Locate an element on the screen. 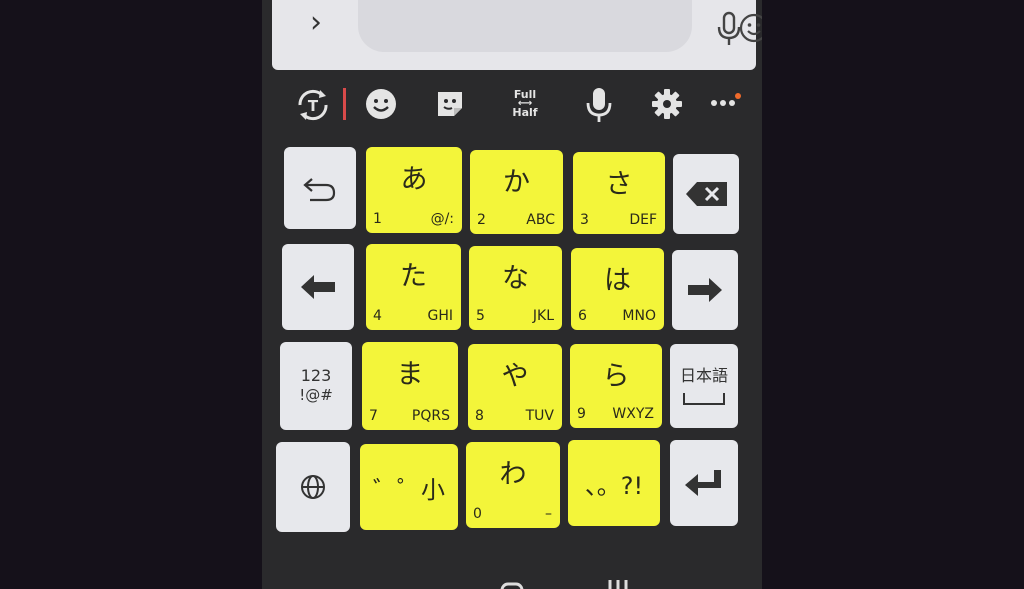 This screenshot has height=589, width=1024. key-letters: TUV is located at coordinates (539, 416).